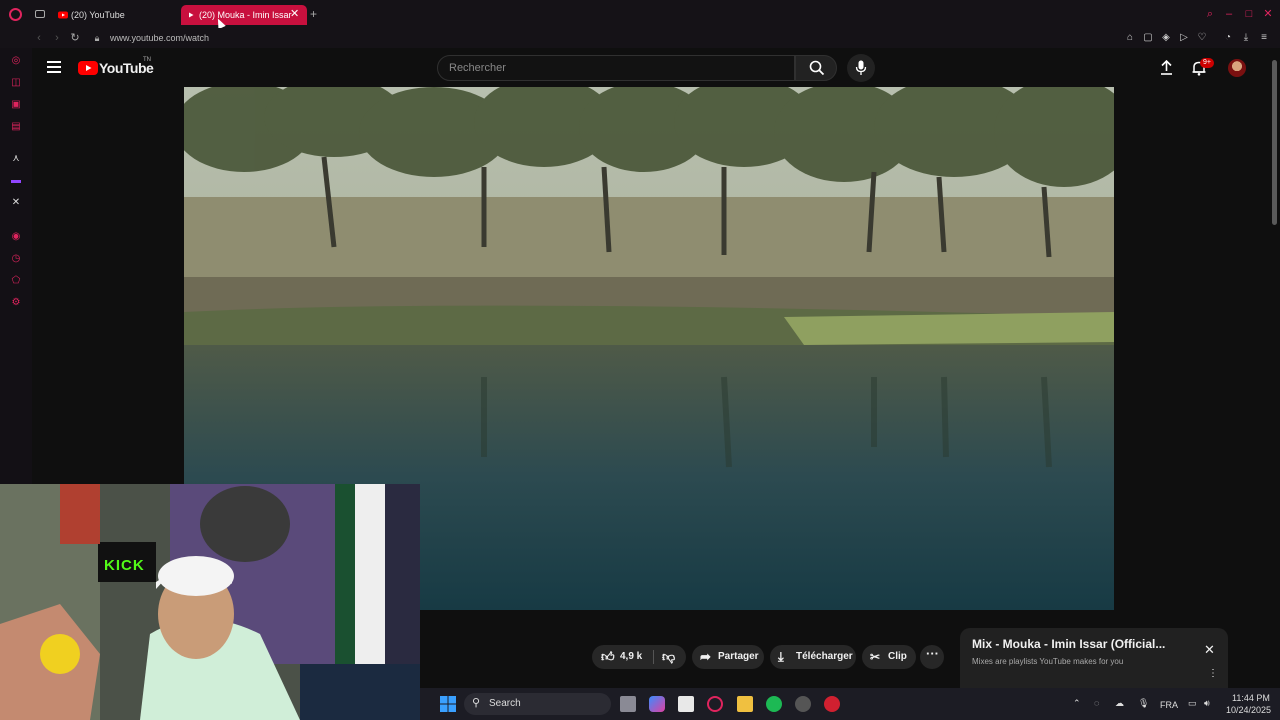 The image size is (1280, 720). Describe the element at coordinates (1237, 68) in the screenshot. I see `avatar` at that location.